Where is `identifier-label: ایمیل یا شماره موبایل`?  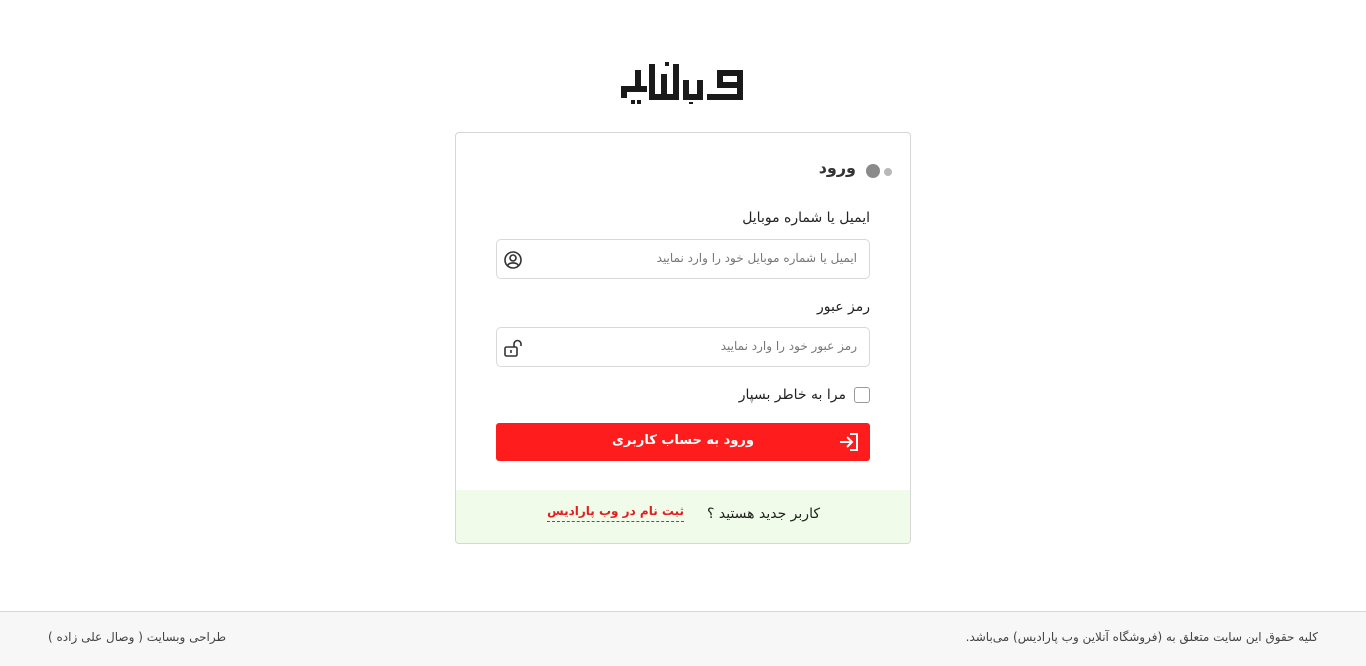
identifier-label: ایمیل یا شماره موبایل is located at coordinates (806, 218).